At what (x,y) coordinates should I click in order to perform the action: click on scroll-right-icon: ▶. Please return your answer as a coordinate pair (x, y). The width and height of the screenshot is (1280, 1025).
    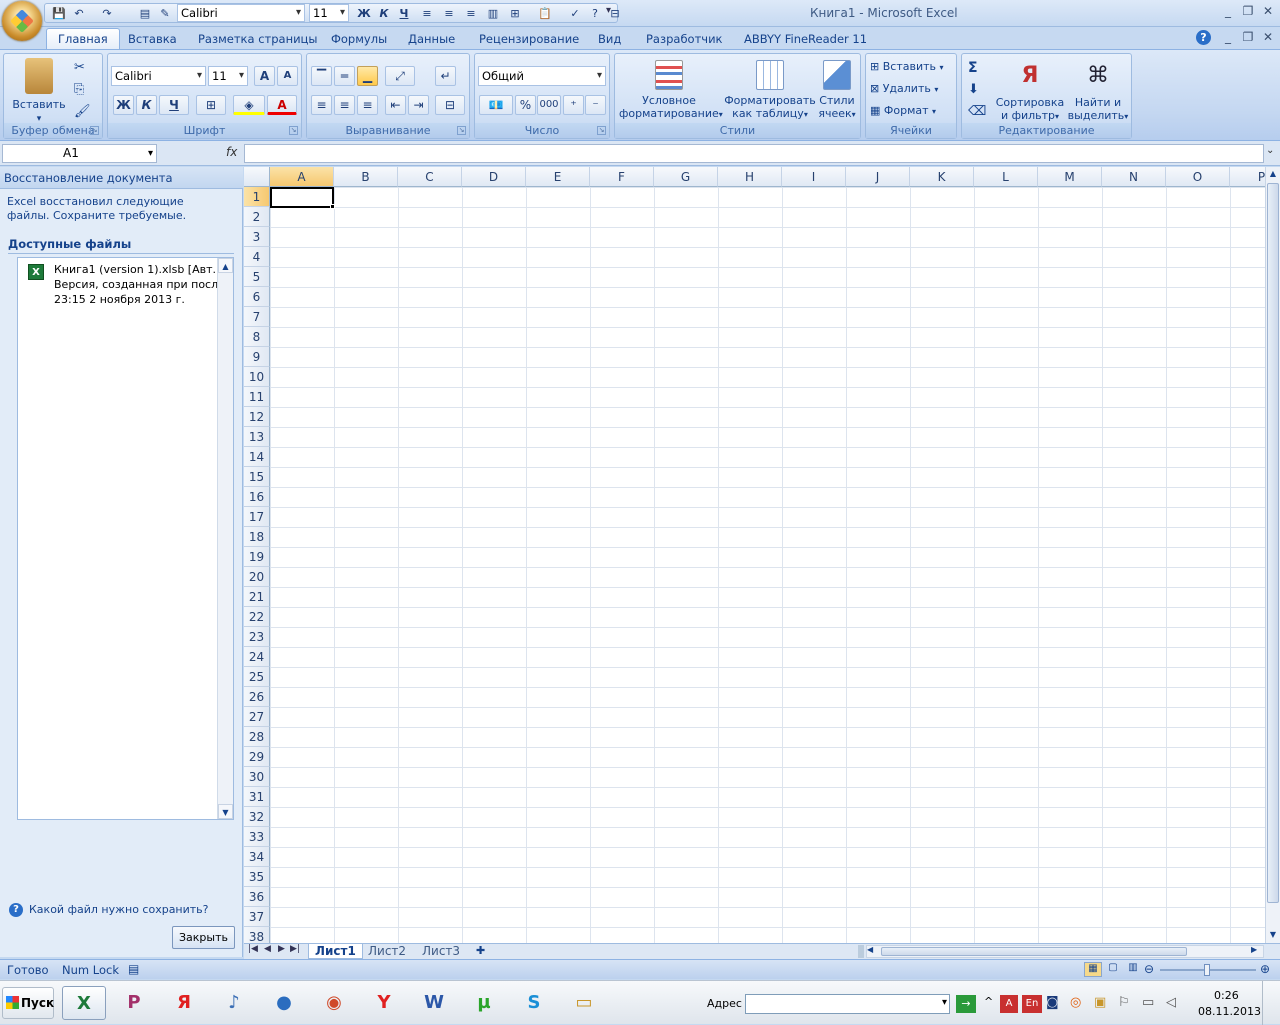
    Looking at the image, I should click on (1254, 949).